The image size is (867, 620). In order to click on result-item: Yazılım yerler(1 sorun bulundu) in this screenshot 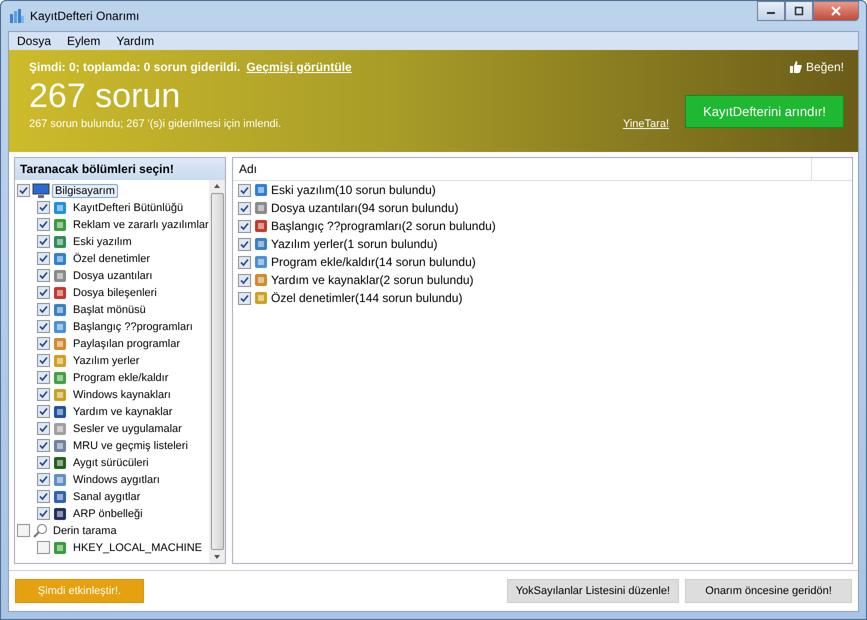, I will do `click(354, 244)`.